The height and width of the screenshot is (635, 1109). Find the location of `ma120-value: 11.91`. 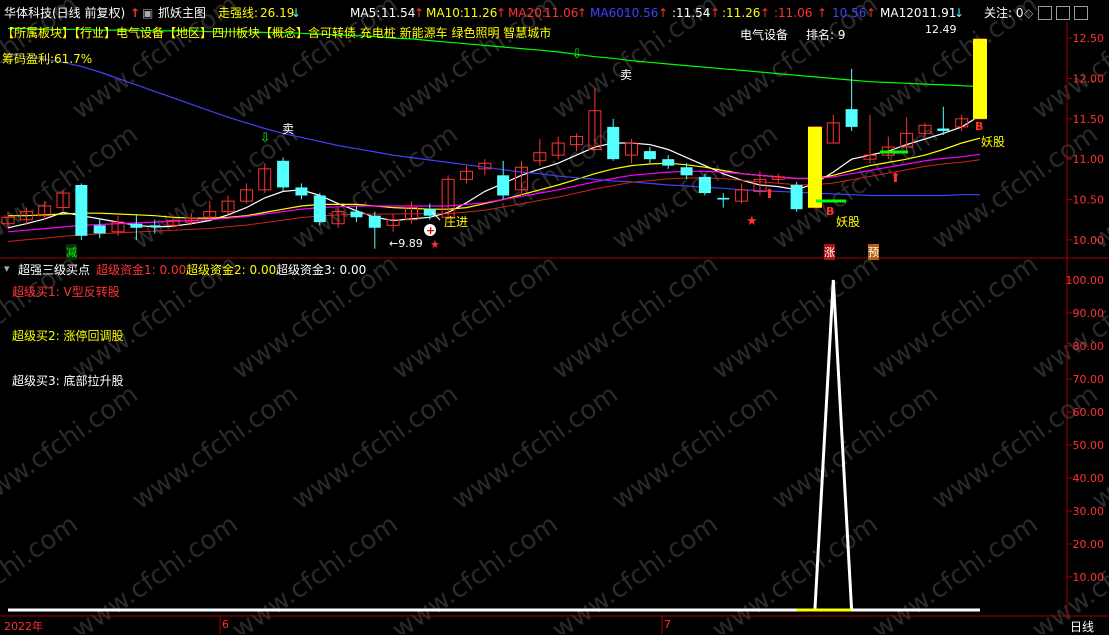

ma120-value: 11.91 is located at coordinates (939, 13).